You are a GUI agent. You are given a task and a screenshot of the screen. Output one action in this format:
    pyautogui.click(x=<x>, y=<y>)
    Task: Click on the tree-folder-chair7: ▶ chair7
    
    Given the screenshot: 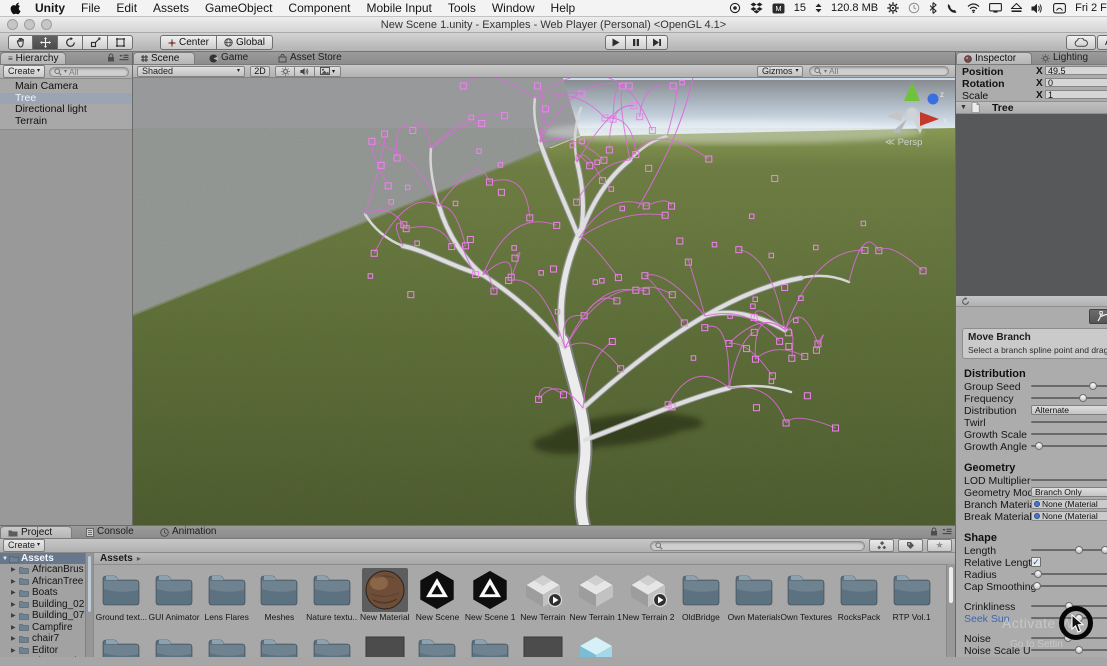 What is the action you would take?
    pyautogui.click(x=42, y=639)
    